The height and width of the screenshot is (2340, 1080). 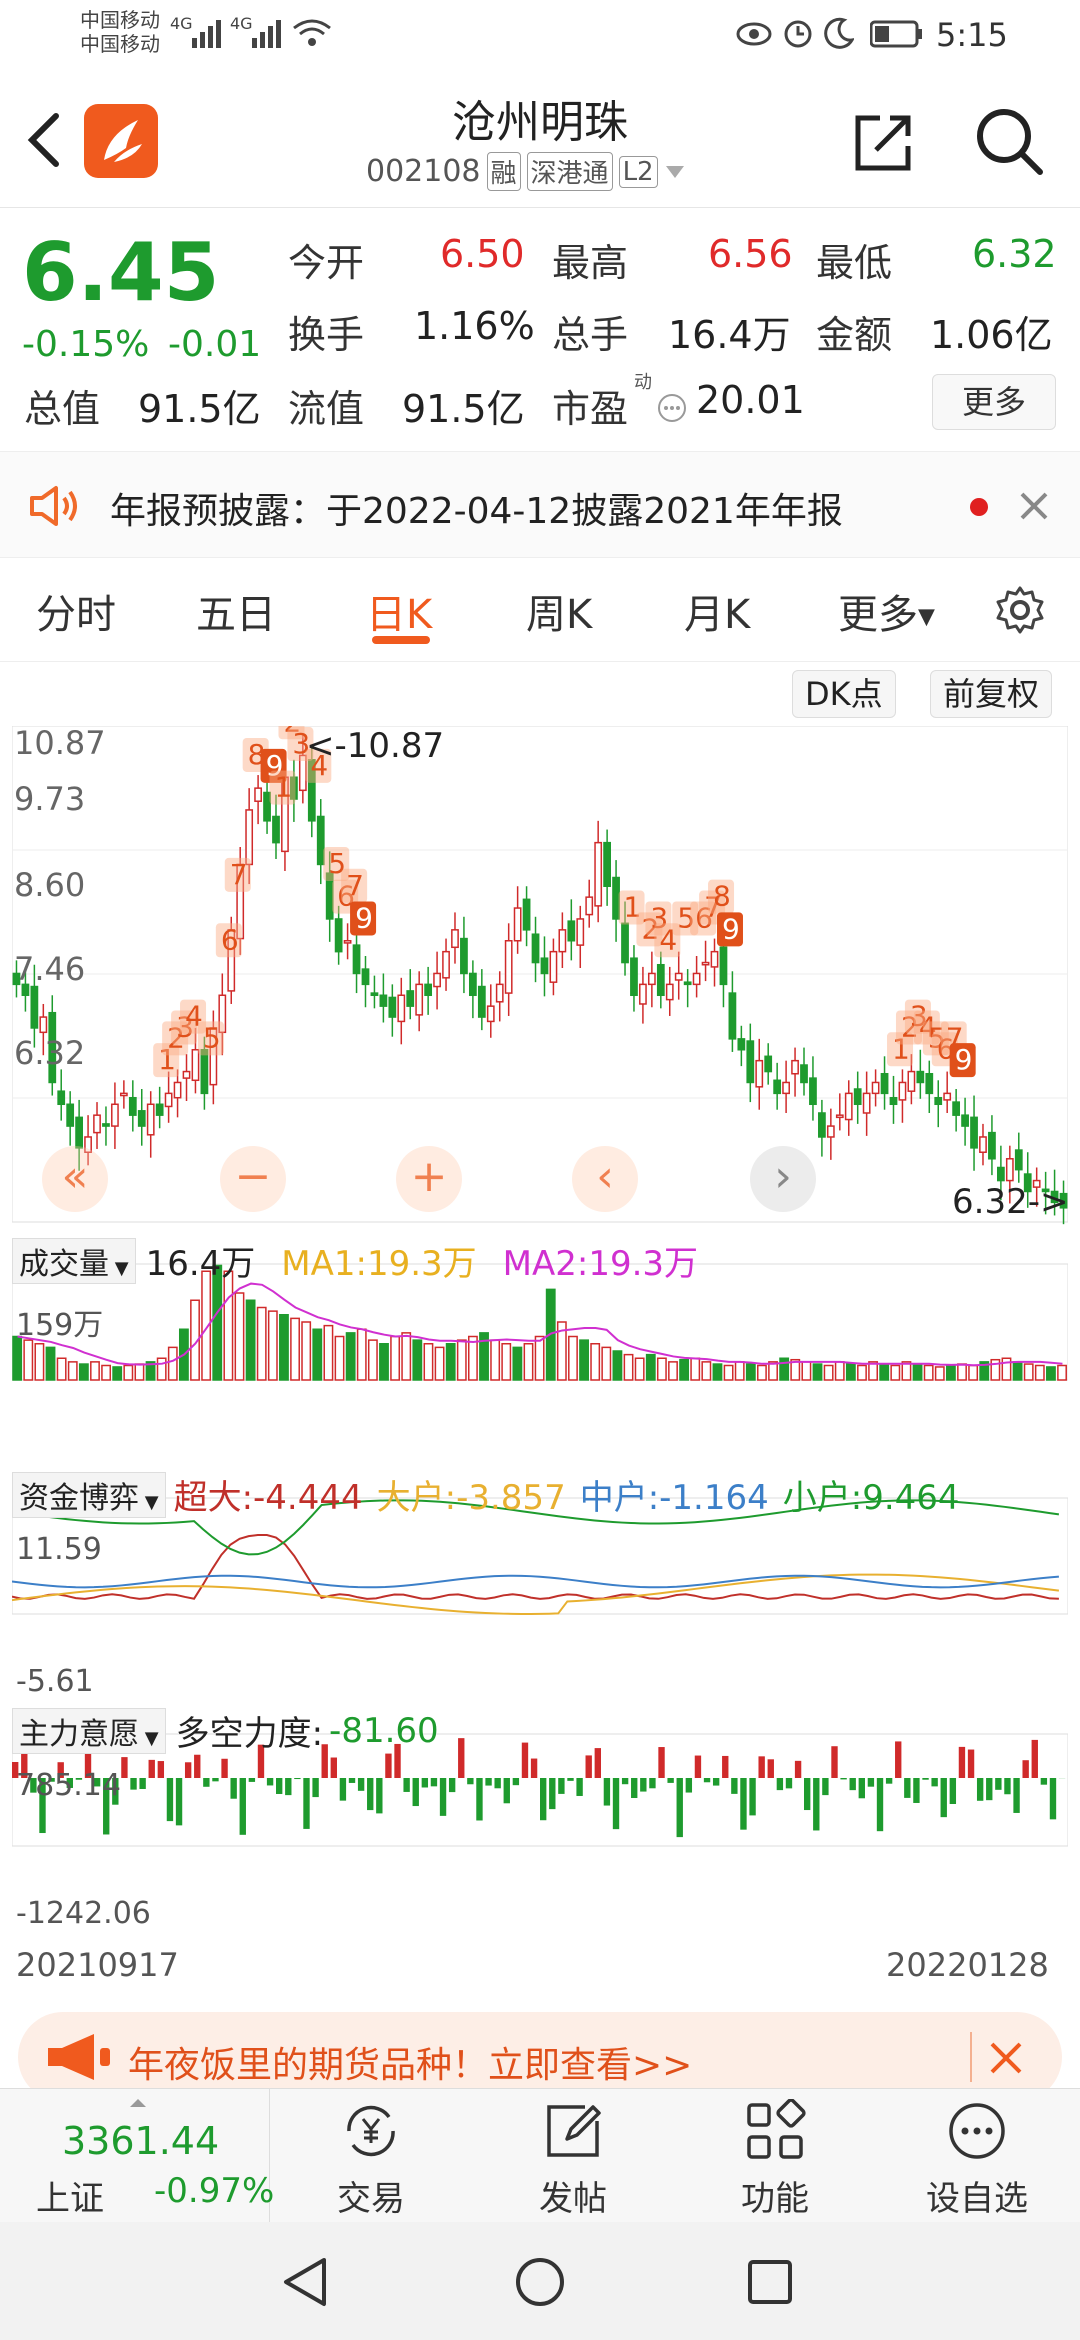 What do you see at coordinates (994, 402) in the screenshot?
I see `more-button: 更多` at bounding box center [994, 402].